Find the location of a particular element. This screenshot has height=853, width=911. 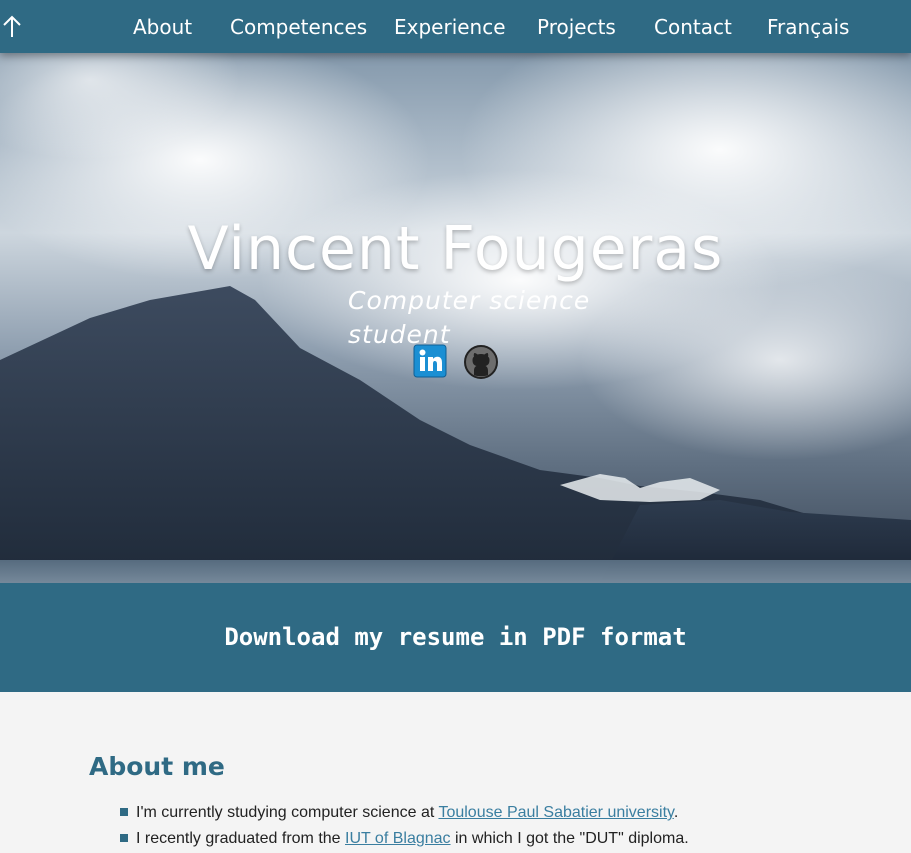

linkedin-icon-glyph is located at coordinates (430, 361).